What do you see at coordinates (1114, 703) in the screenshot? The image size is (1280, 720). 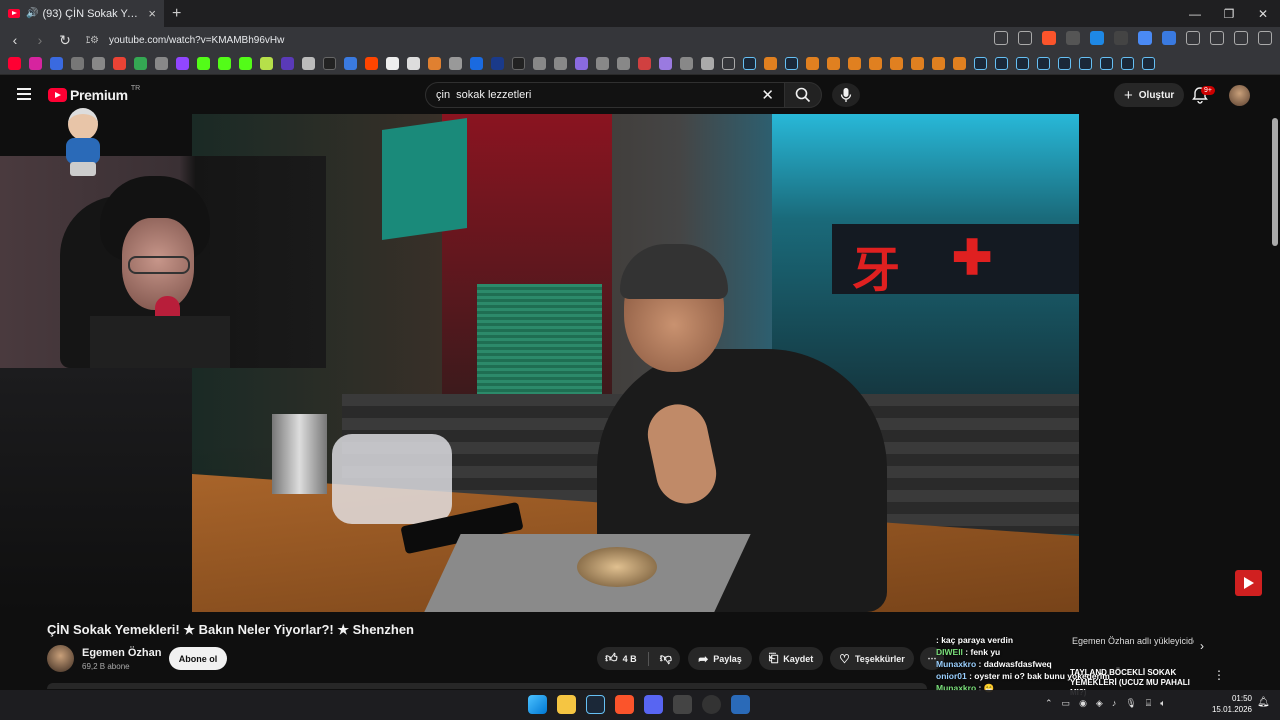 I see `tray-icon: ♪` at bounding box center [1114, 703].